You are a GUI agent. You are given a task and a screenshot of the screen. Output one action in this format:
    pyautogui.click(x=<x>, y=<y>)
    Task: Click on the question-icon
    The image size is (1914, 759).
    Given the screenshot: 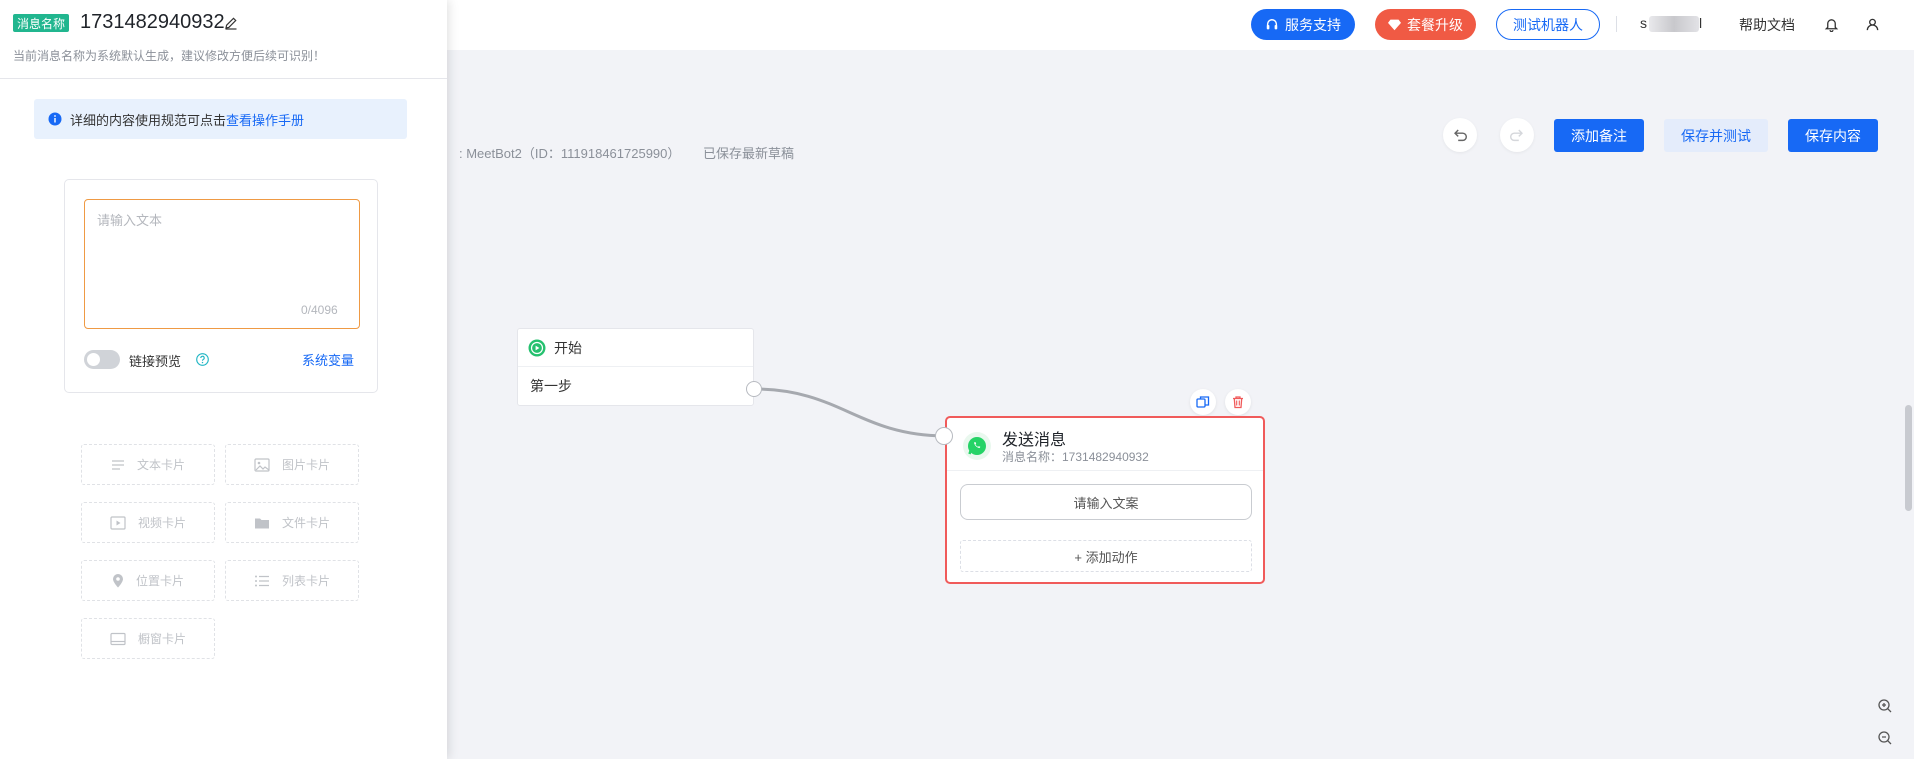 What is the action you would take?
    pyautogui.click(x=202, y=359)
    